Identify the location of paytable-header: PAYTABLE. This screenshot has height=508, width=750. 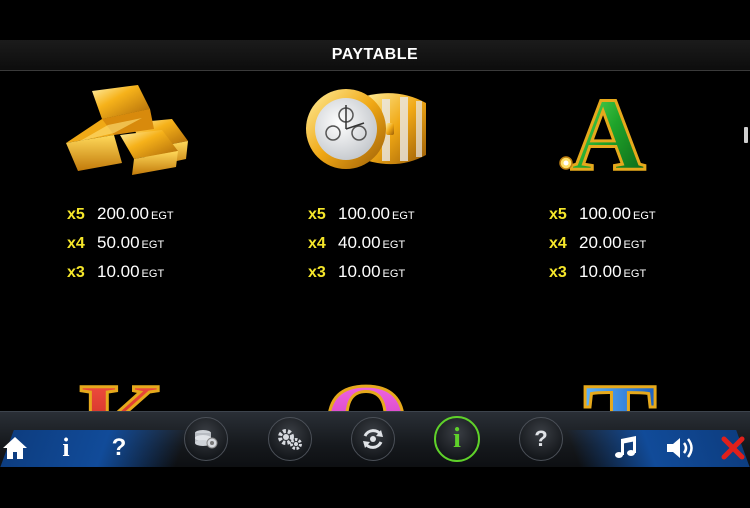
(375, 55).